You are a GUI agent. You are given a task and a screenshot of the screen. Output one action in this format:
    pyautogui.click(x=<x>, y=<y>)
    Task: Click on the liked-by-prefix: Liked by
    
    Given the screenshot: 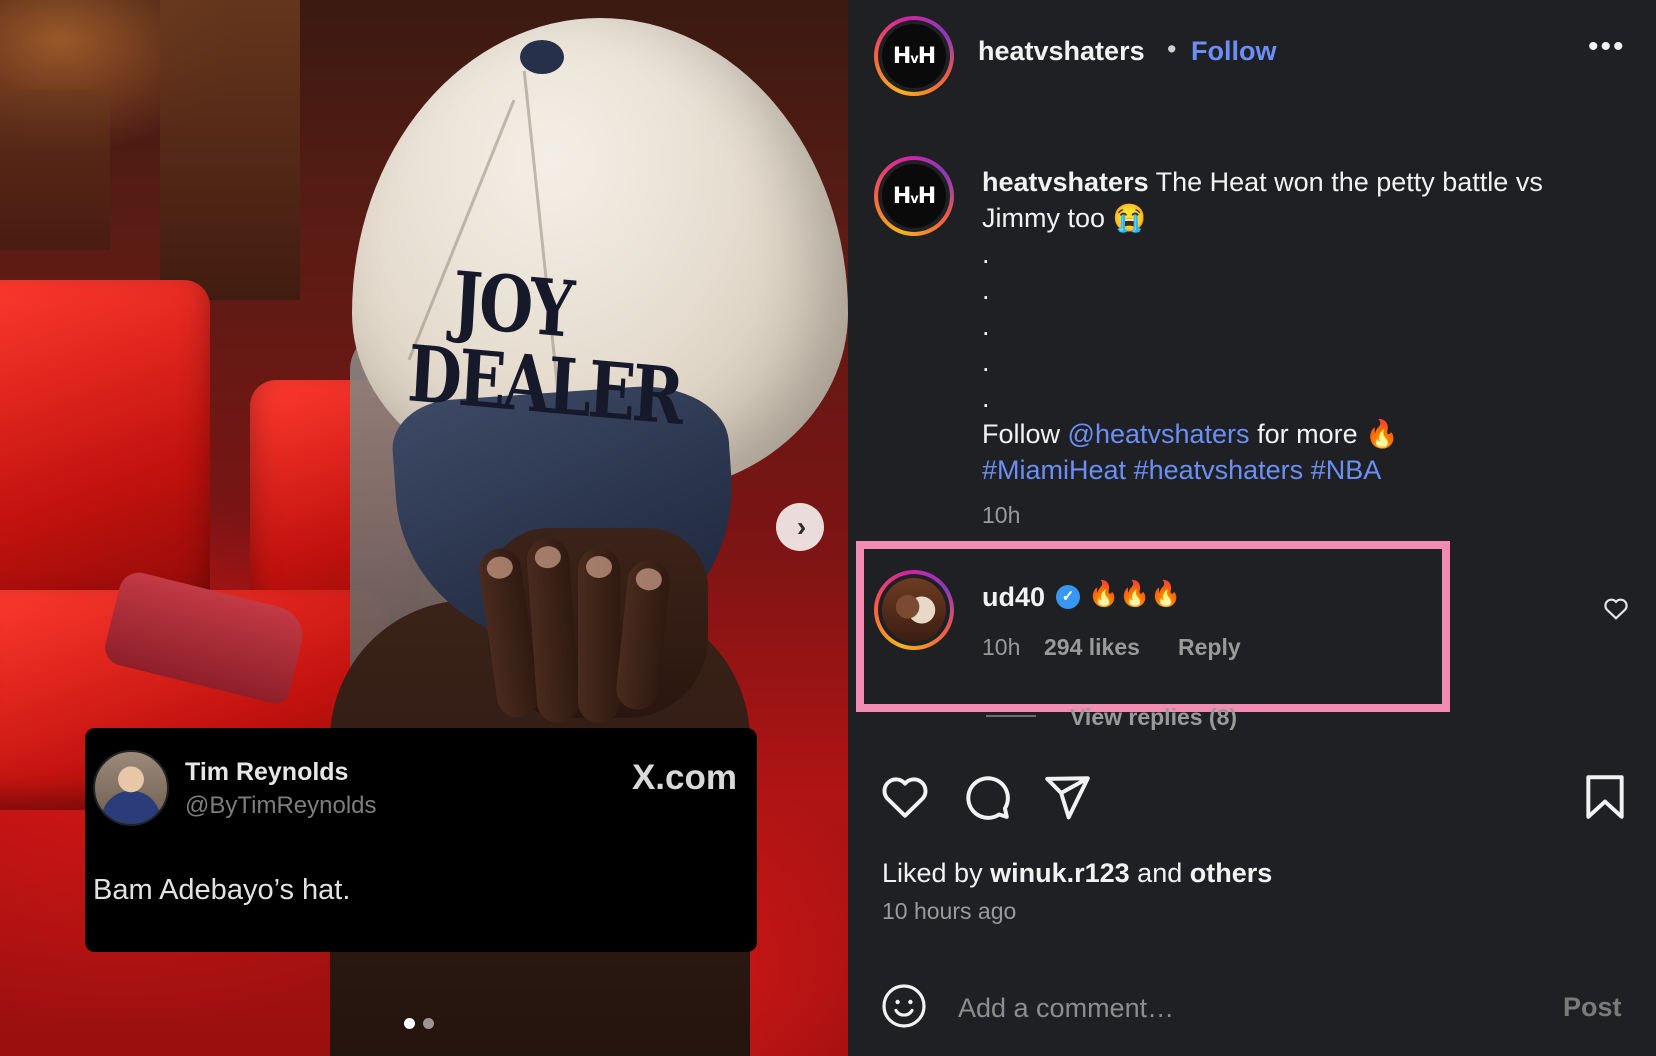 What is the action you would take?
    pyautogui.click(x=932, y=873)
    